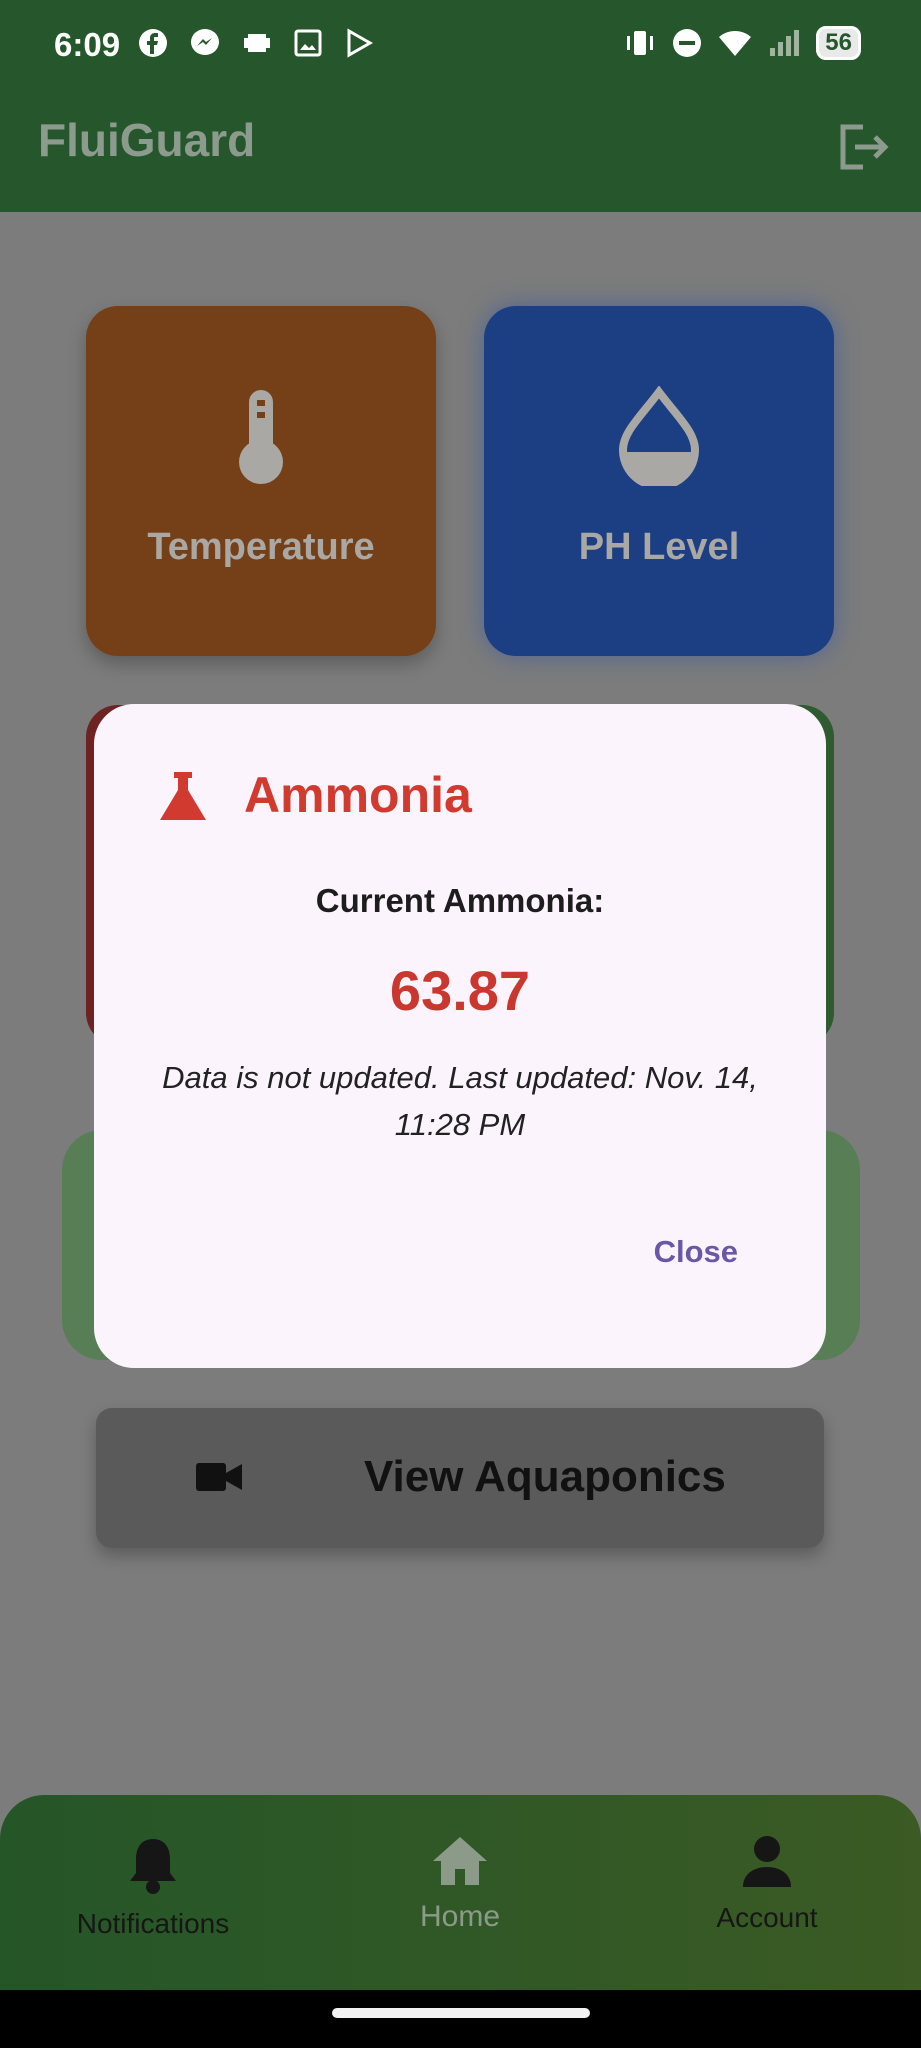  What do you see at coordinates (358, 795) in the screenshot?
I see `dialog-title: Ammonia` at bounding box center [358, 795].